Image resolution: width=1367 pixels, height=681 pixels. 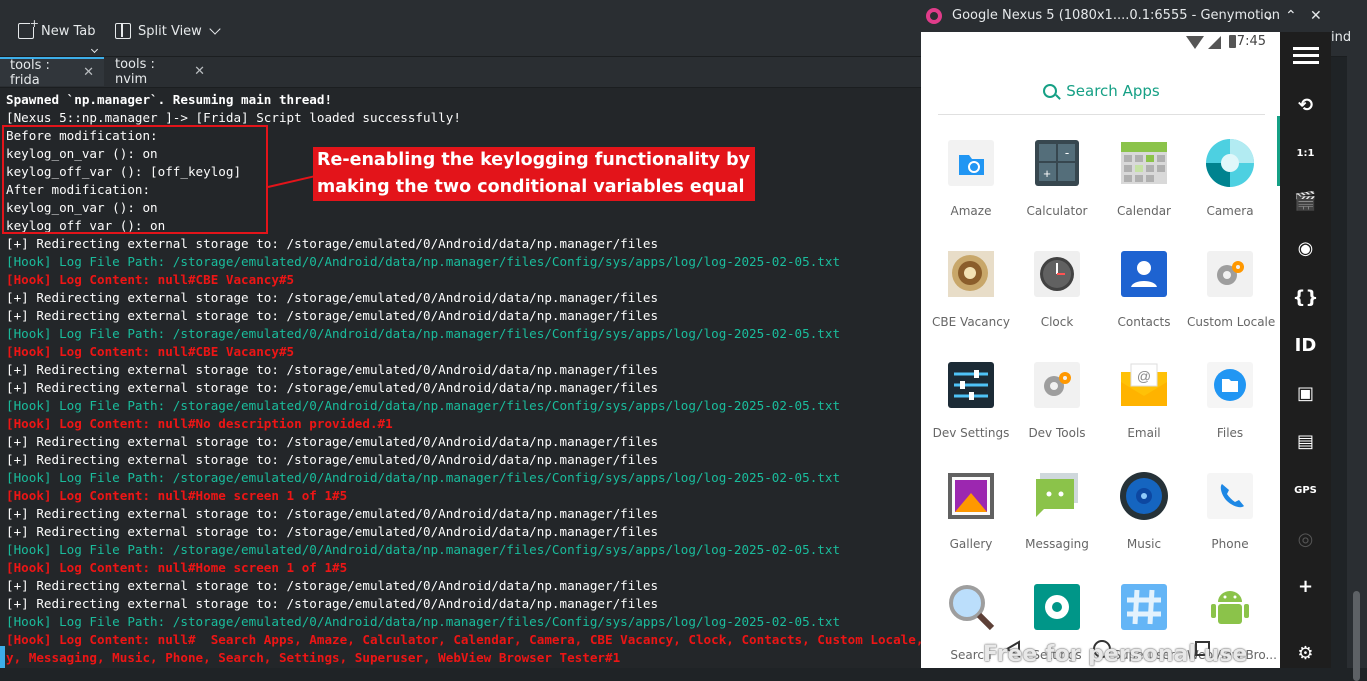 What do you see at coordinates (1291, 16) in the screenshot?
I see `chevron-up-icon: ⌃` at bounding box center [1291, 16].